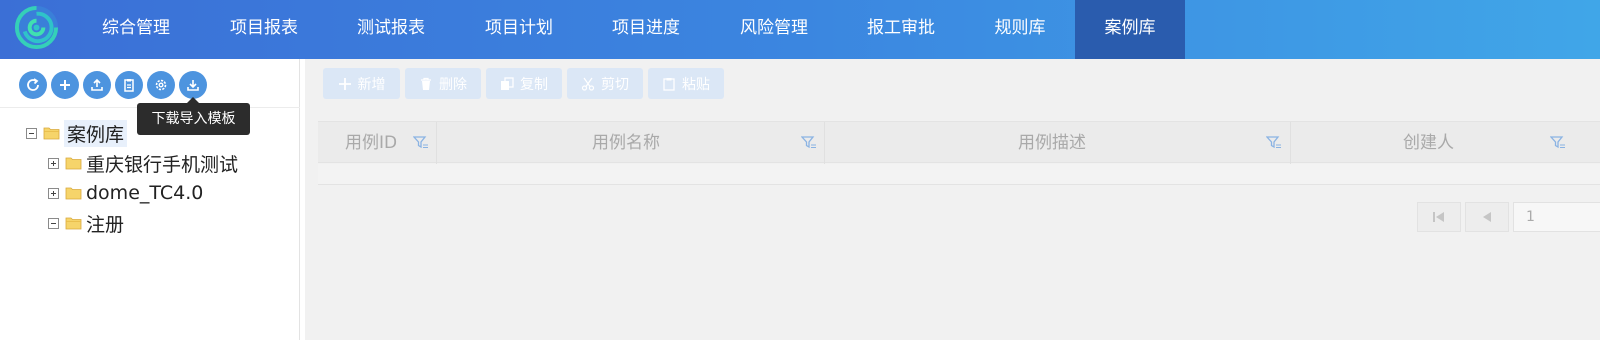 The image size is (1600, 340). I want to click on nav-item-case-library: 案例库, so click(1130, 29).